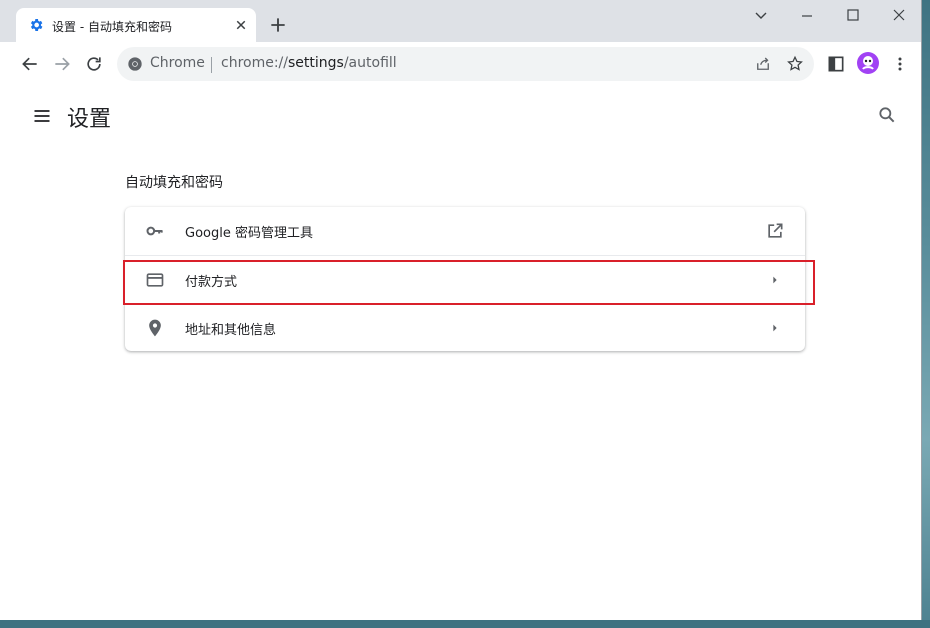 The width and height of the screenshot is (930, 628). I want to click on open-external-icon, so click(775, 230).